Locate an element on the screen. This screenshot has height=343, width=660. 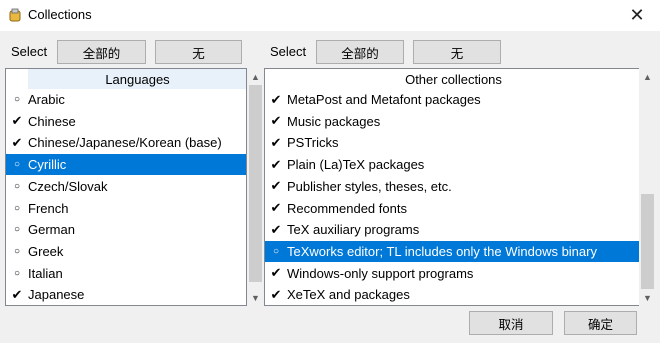
list-item-label: Cyrillic is located at coordinates (47, 165).